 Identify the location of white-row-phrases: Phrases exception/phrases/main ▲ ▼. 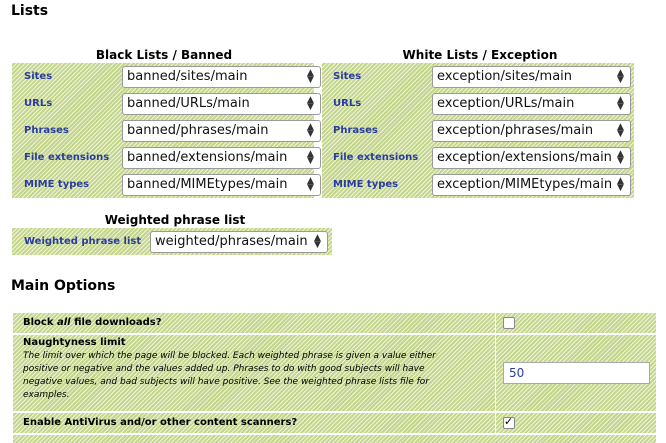
(478, 130).